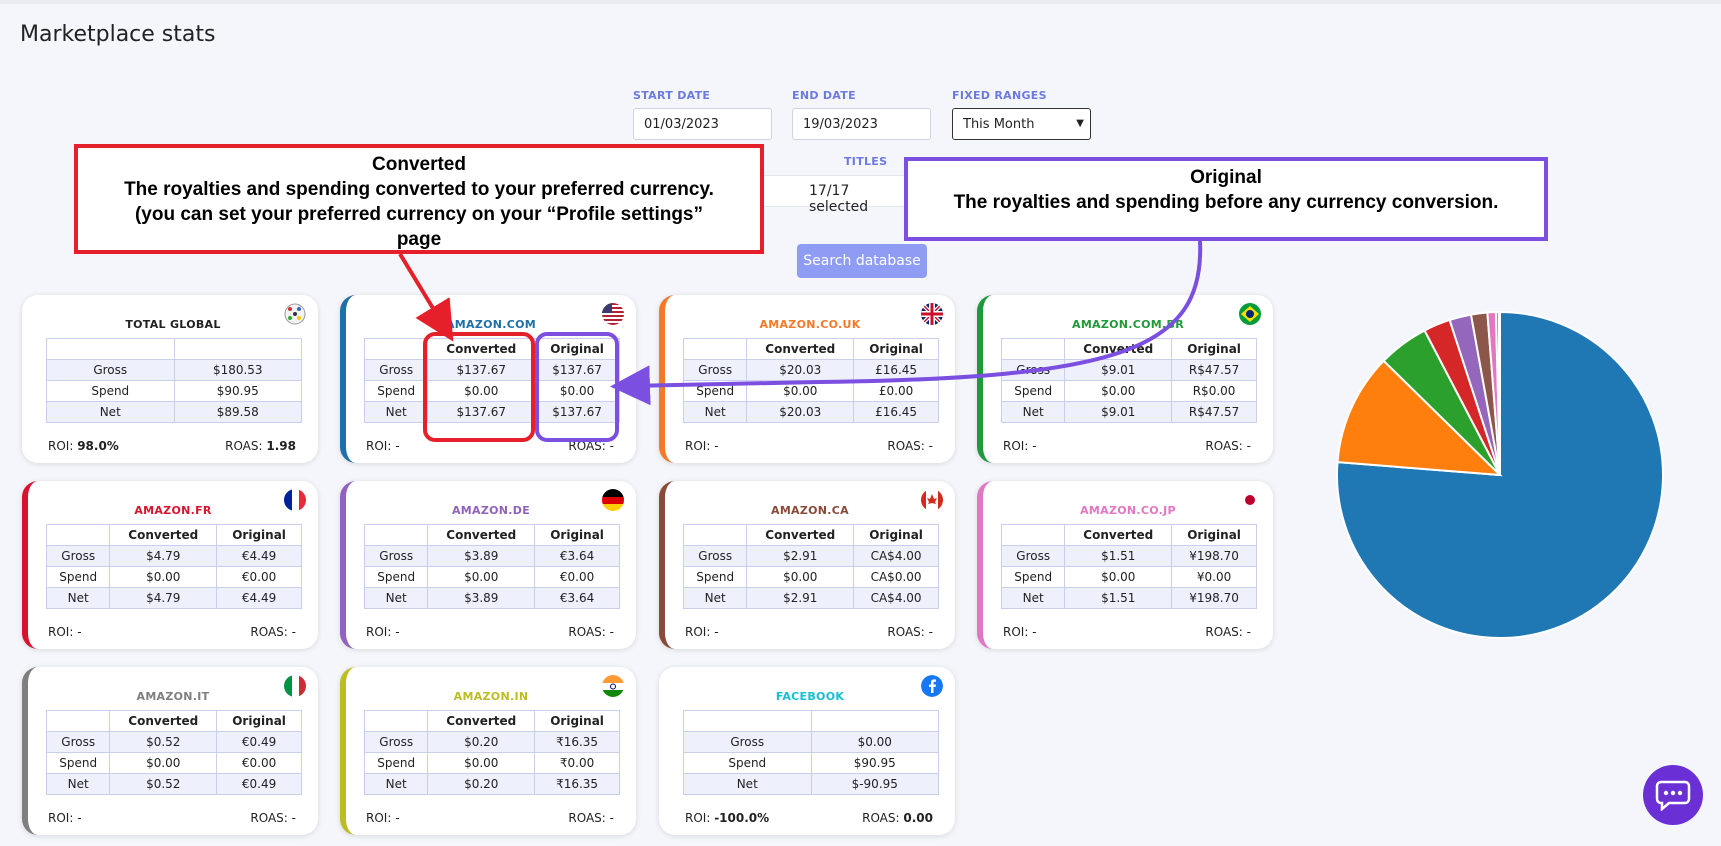 This screenshot has width=1721, height=846. What do you see at coordinates (577, 577) in the screenshot?
I see `spend-original: €0.00` at bounding box center [577, 577].